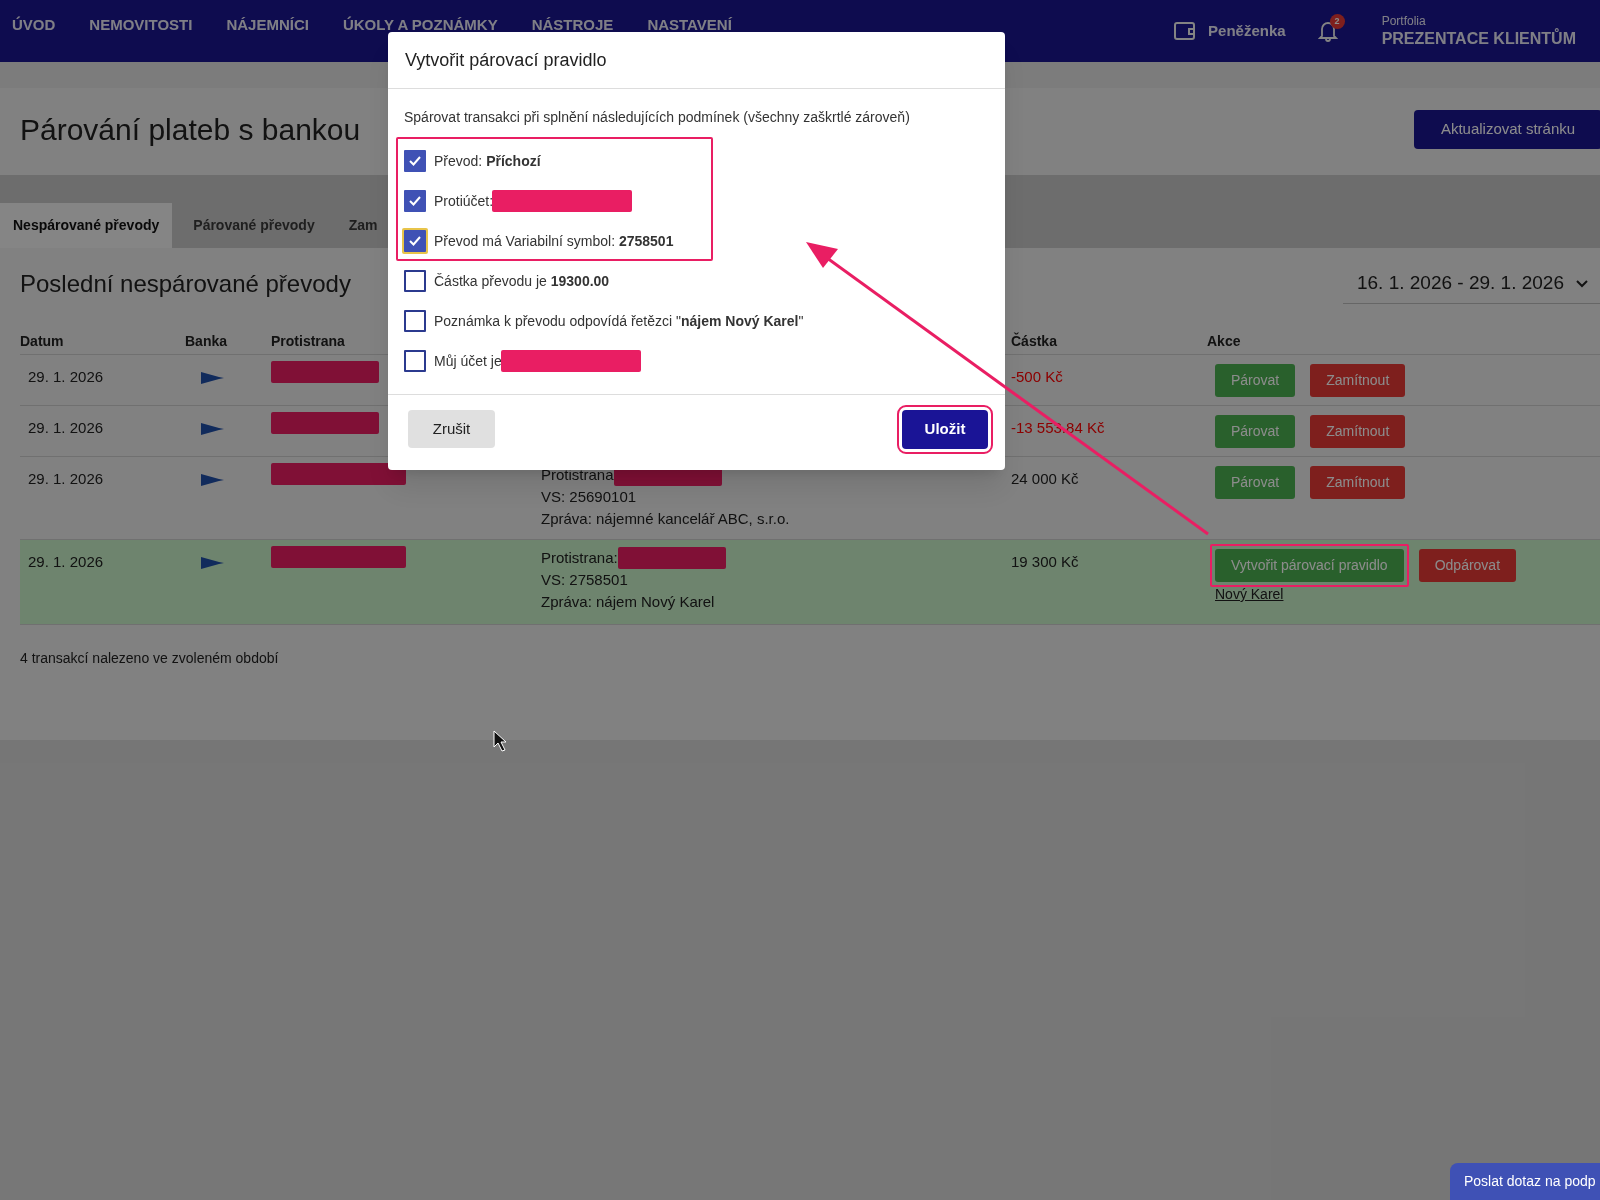  Describe the element at coordinates (1467, 565) in the screenshot. I see `action-button: Odpárovat` at that location.